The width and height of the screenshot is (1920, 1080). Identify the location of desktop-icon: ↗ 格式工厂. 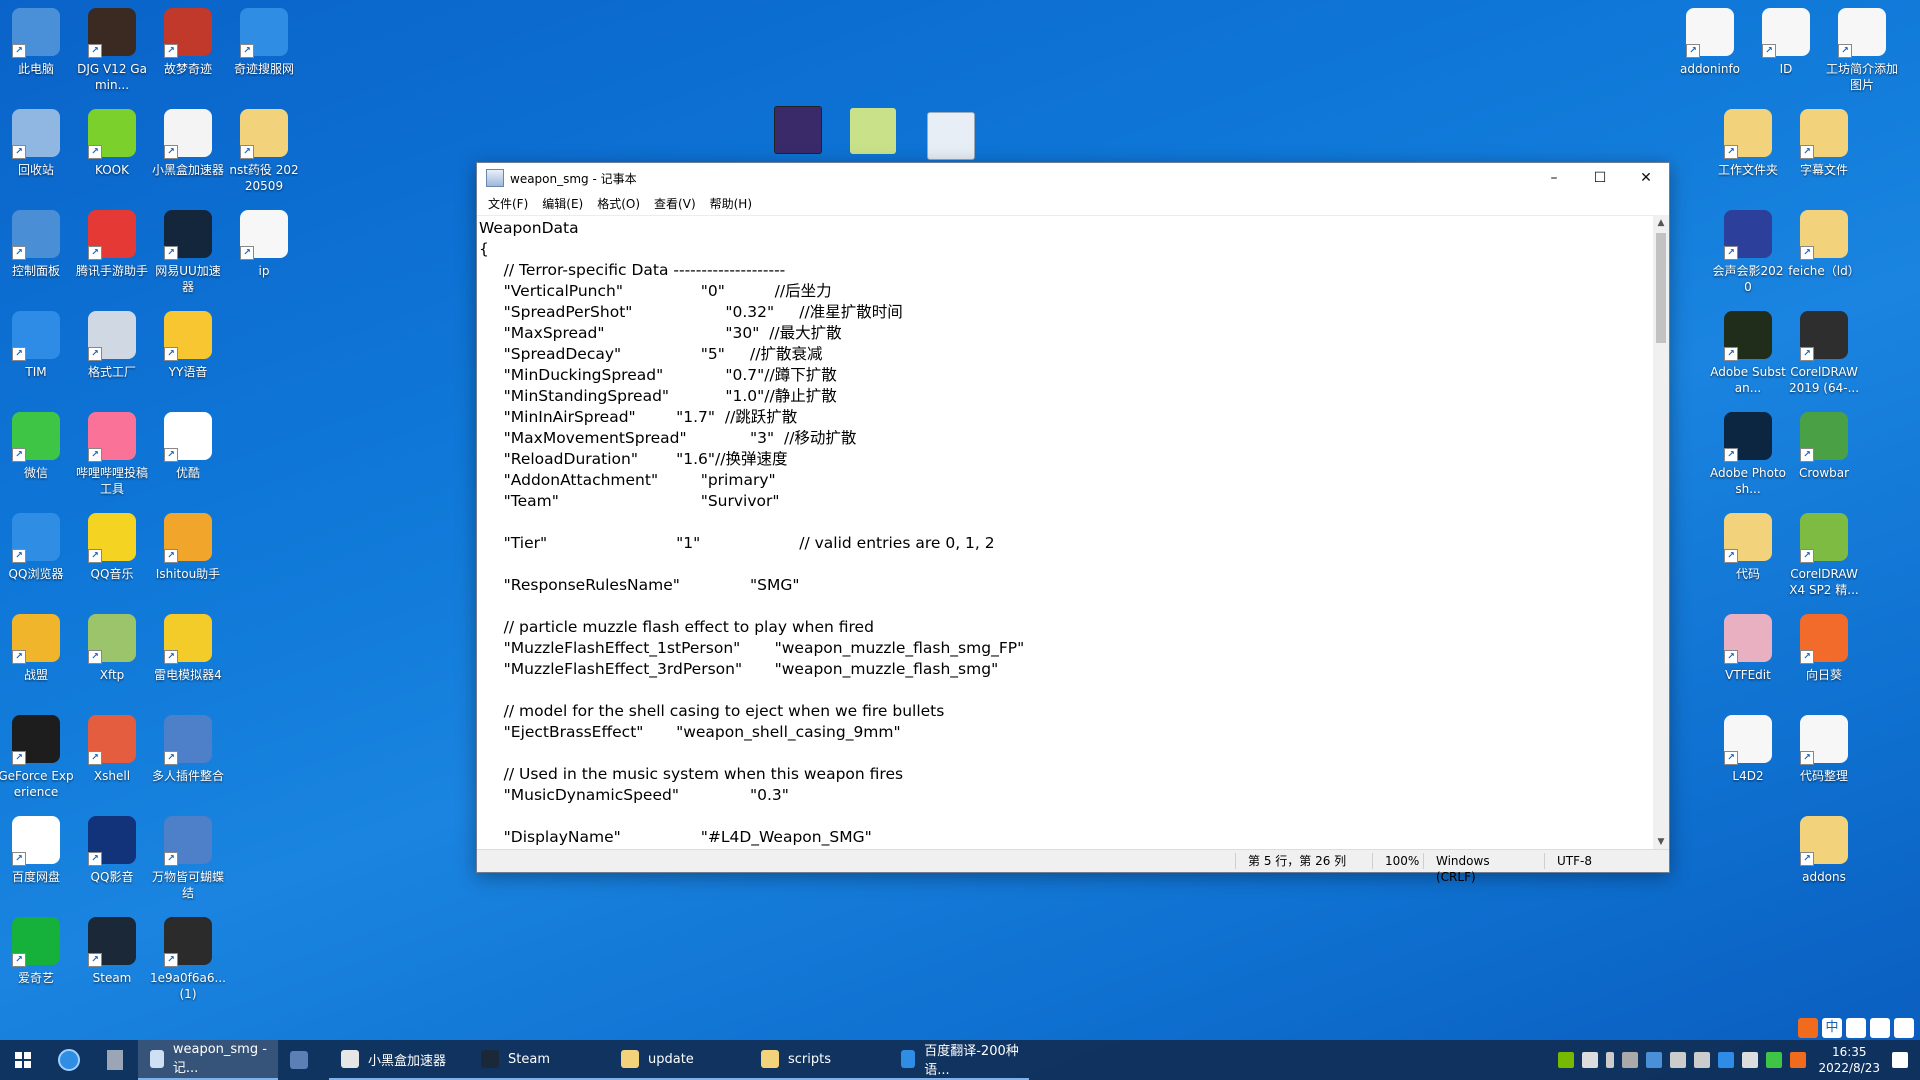
(112, 345).